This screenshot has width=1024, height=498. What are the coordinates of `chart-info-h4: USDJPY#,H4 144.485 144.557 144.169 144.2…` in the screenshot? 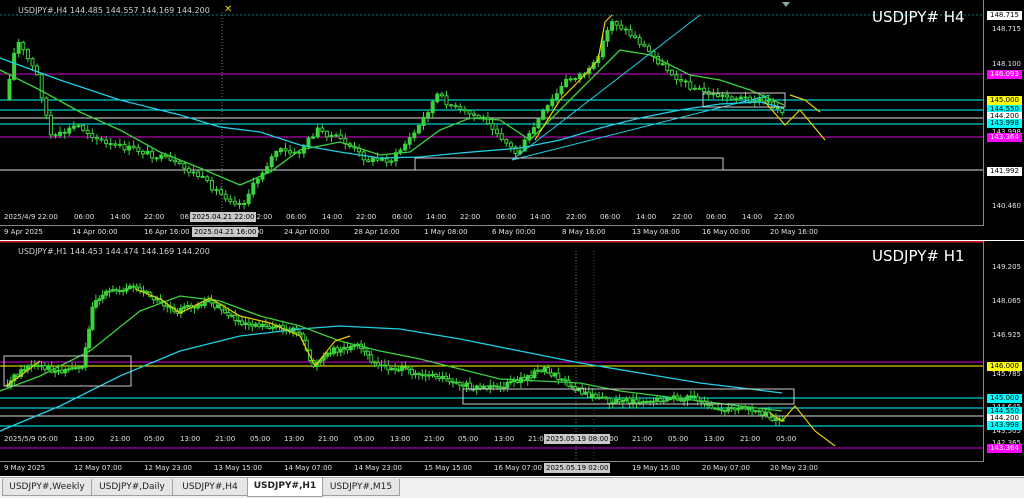 It's located at (114, 10).